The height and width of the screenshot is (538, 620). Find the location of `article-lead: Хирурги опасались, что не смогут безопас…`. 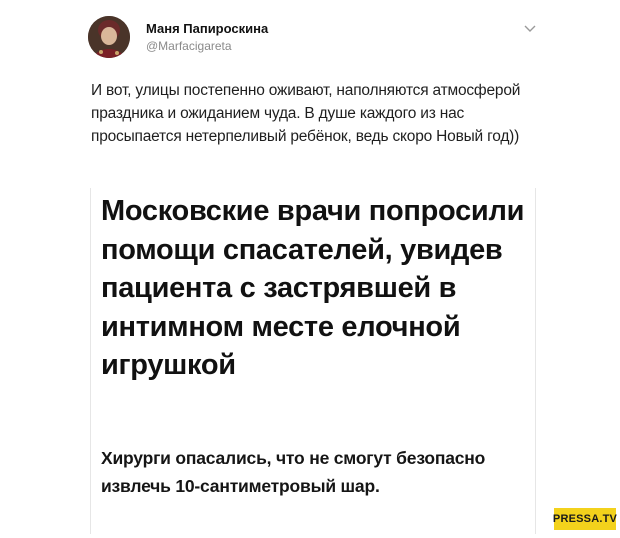

article-lead: Хирурги опасались, что не смогут безопас… is located at coordinates (293, 472).